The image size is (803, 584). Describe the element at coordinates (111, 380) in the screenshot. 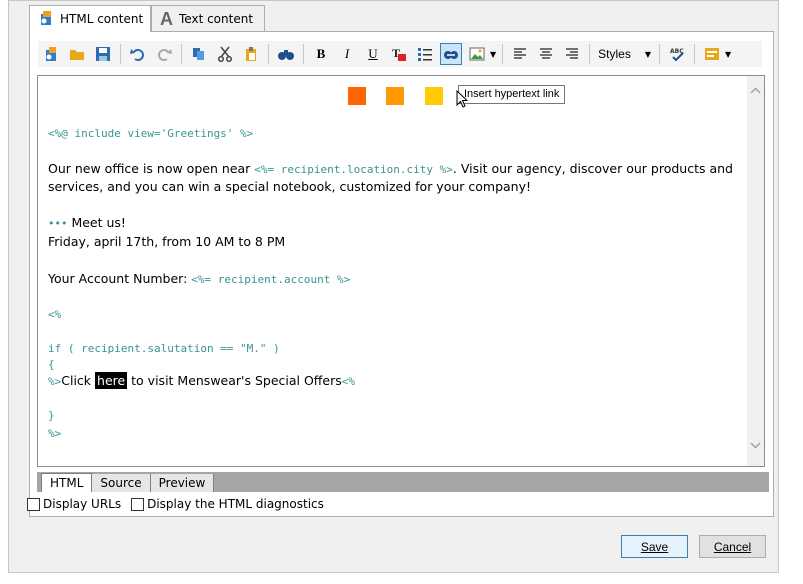

I see `here-link: here` at that location.